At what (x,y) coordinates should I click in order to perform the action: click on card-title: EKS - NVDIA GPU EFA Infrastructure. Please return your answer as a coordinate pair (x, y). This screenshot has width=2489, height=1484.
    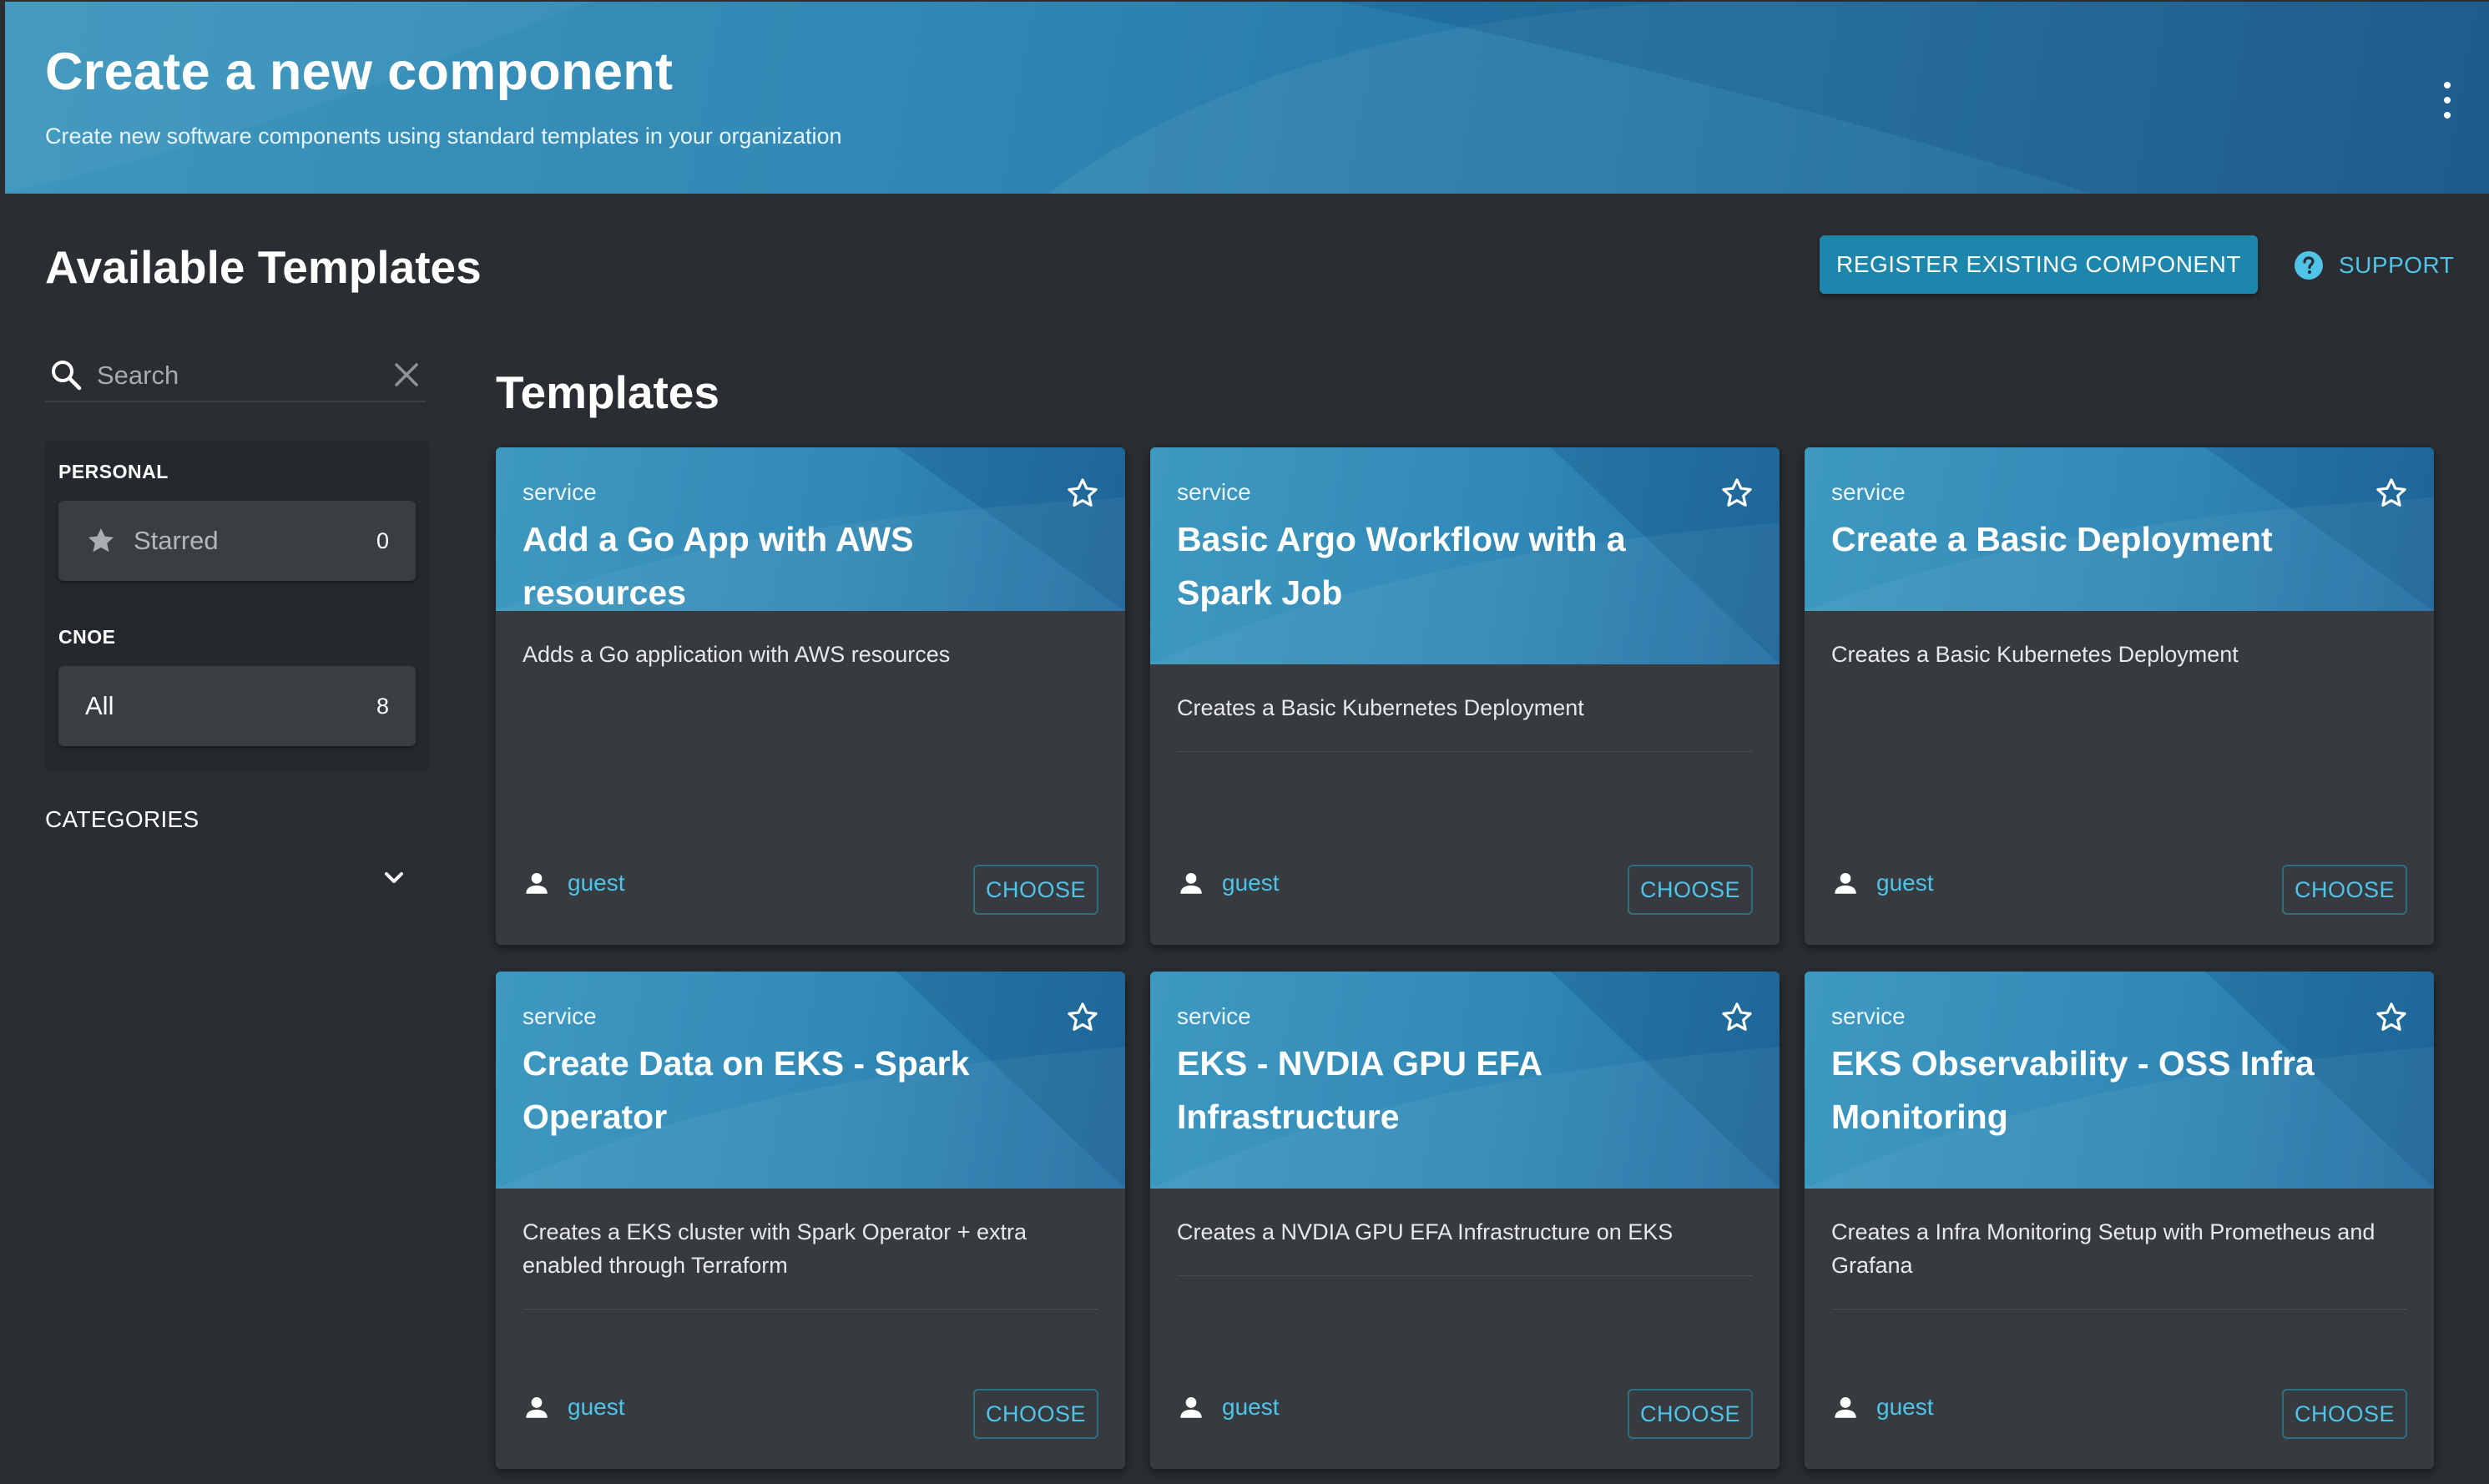
    Looking at the image, I should click on (1360, 1090).